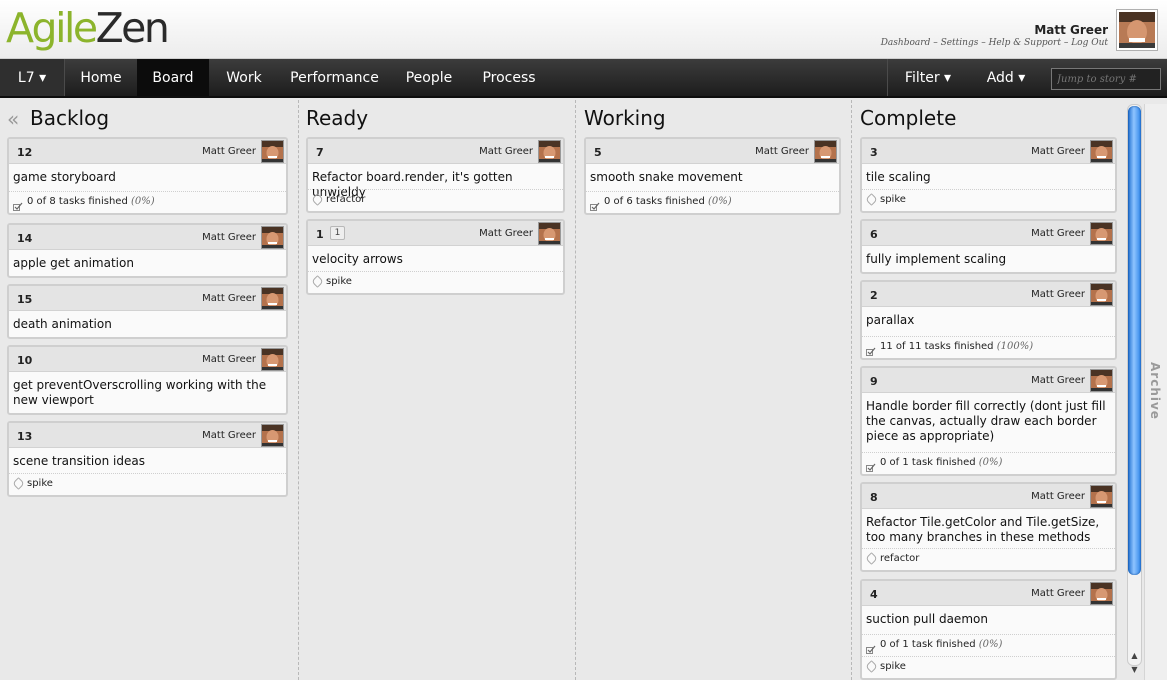 The width and height of the screenshot is (1167, 680). I want to click on task-progress: 11 of 11 tasks finished (100%), so click(988, 346).